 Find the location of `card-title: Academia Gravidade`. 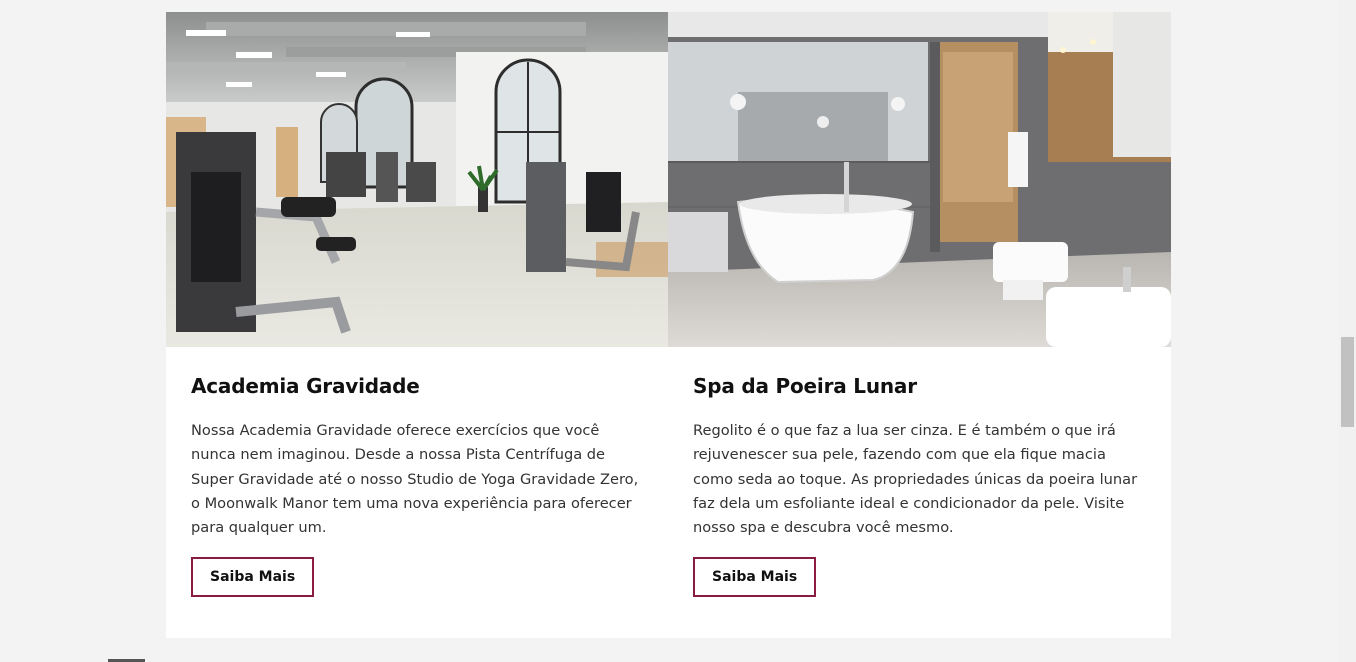

card-title: Academia Gravidade is located at coordinates (305, 386).